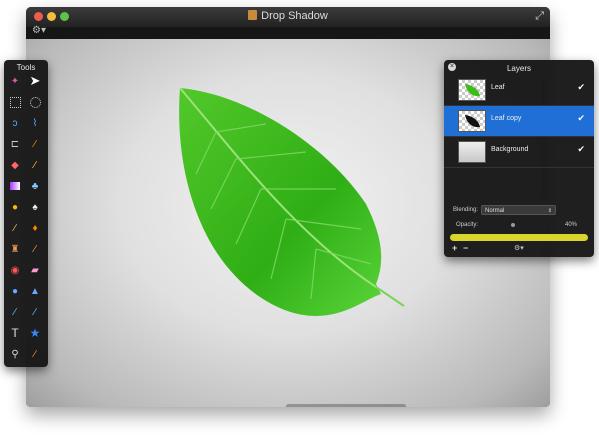 This screenshot has width=599, height=443. What do you see at coordinates (549, 211) in the screenshot?
I see `chevron-updown-icon: ⇕` at bounding box center [549, 211].